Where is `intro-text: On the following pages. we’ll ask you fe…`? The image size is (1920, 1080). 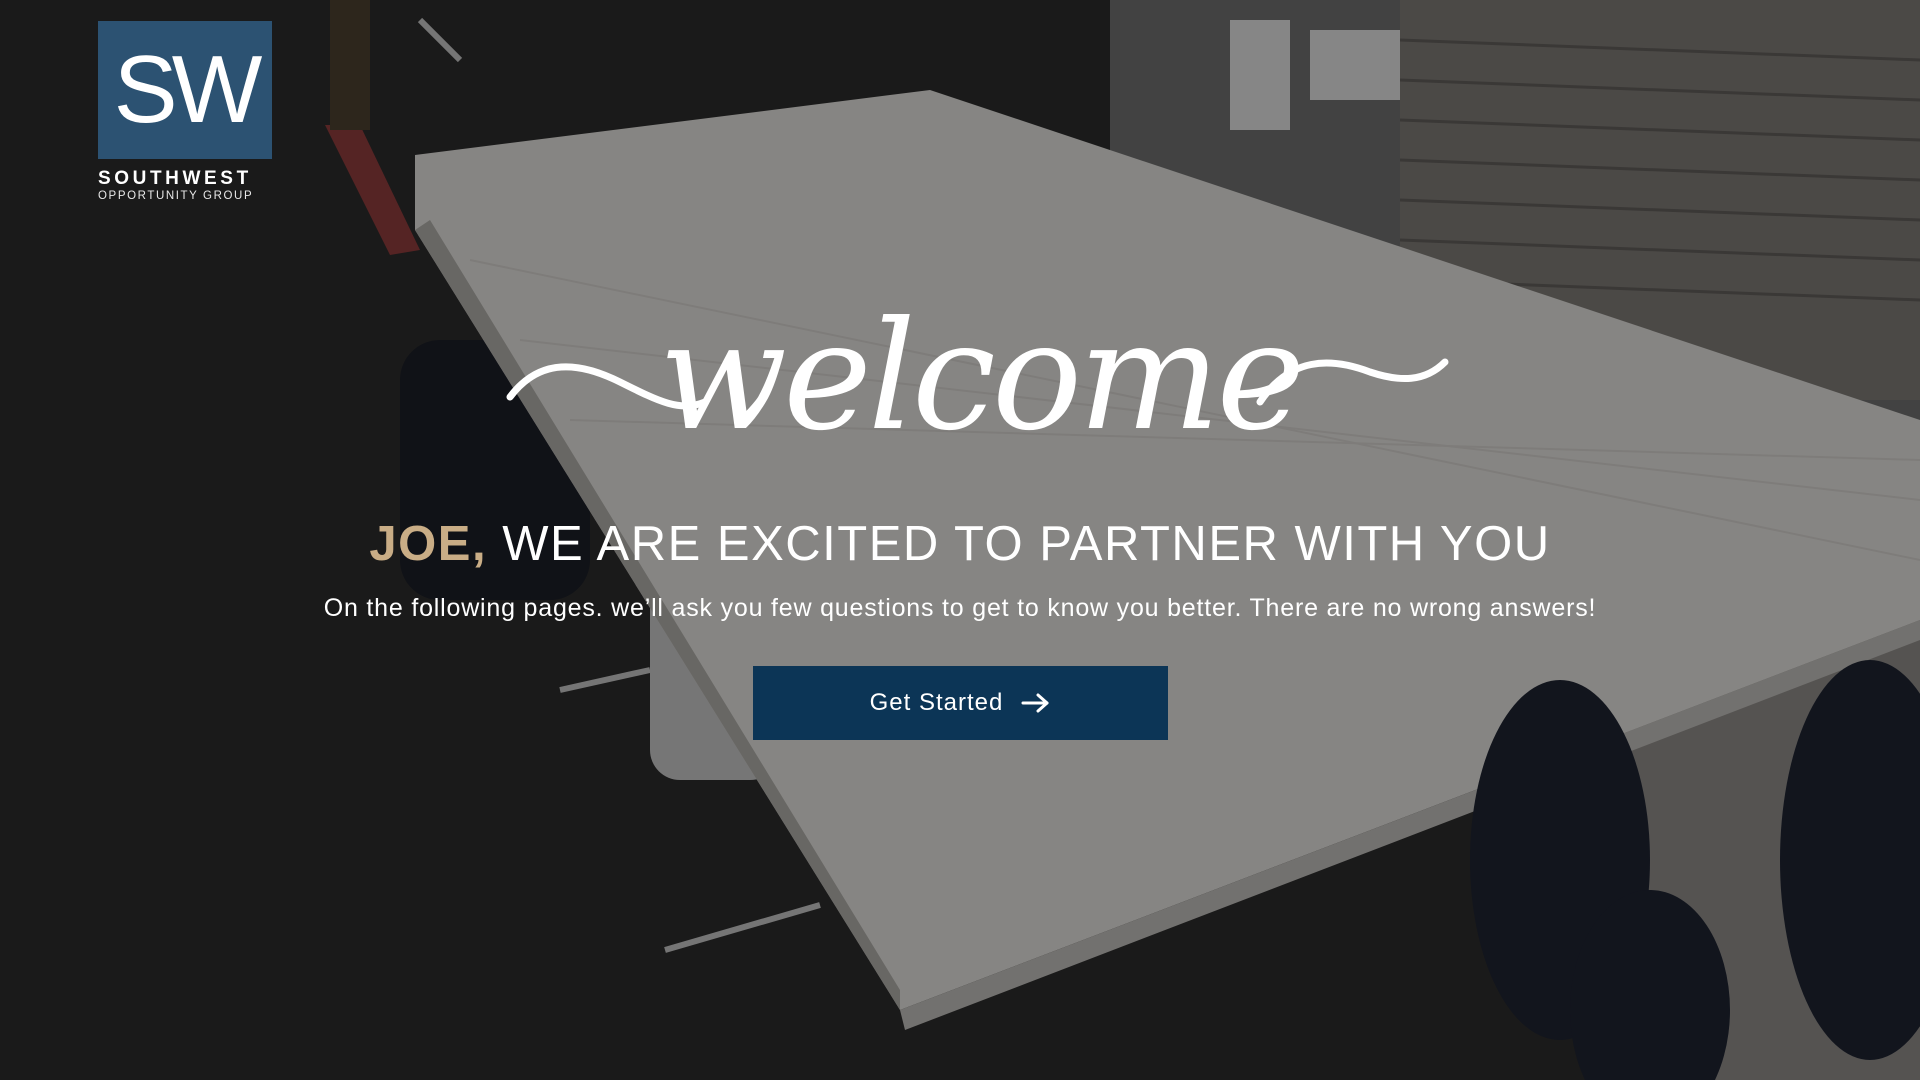 intro-text: On the following pages. we’ll ask you fe… is located at coordinates (960, 608).